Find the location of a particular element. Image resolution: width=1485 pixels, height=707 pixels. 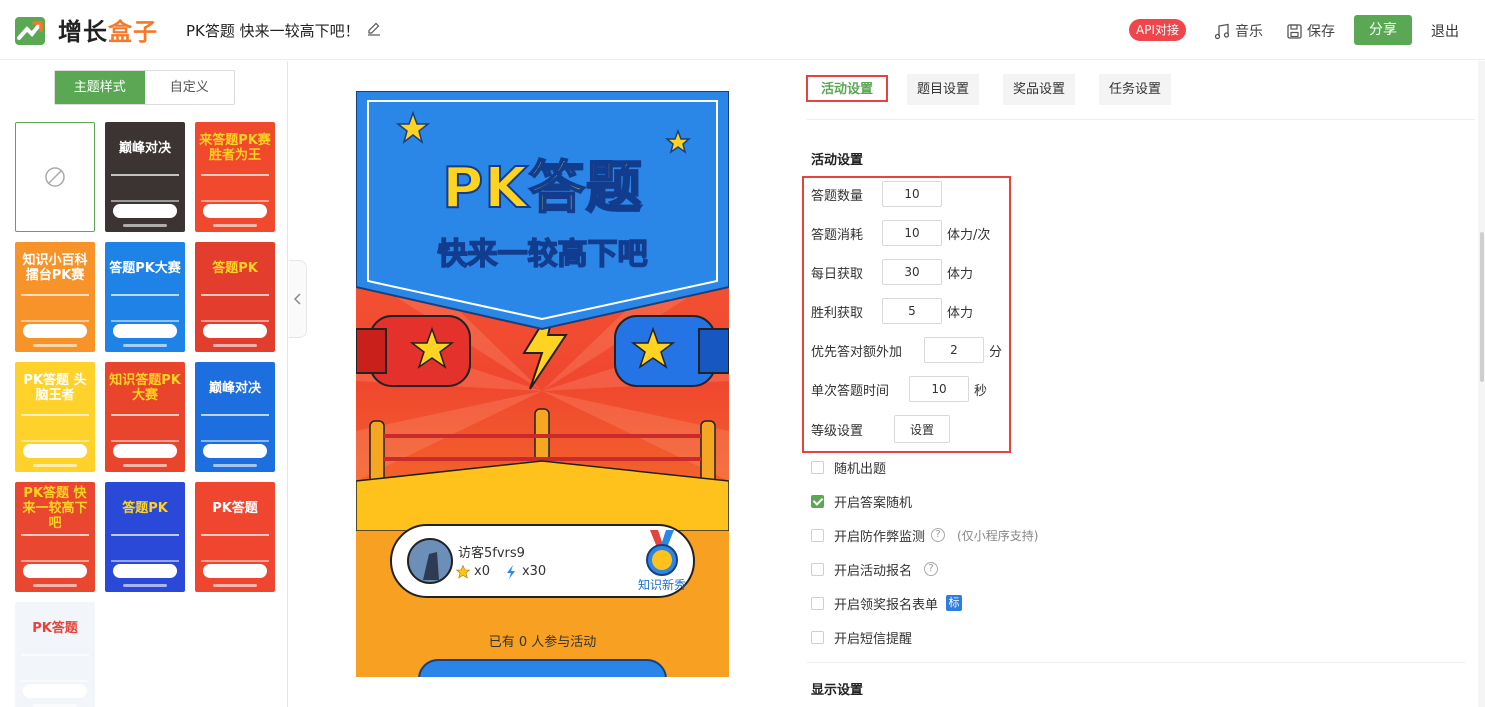

collapse-panel-button is located at coordinates (298, 299).